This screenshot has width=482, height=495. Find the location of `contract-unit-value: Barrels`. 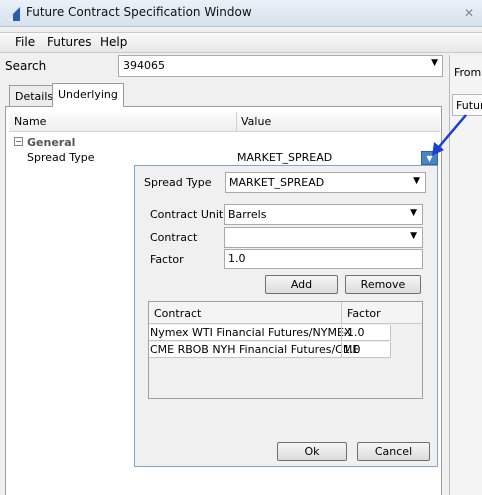

contract-unit-value: Barrels is located at coordinates (247, 214).